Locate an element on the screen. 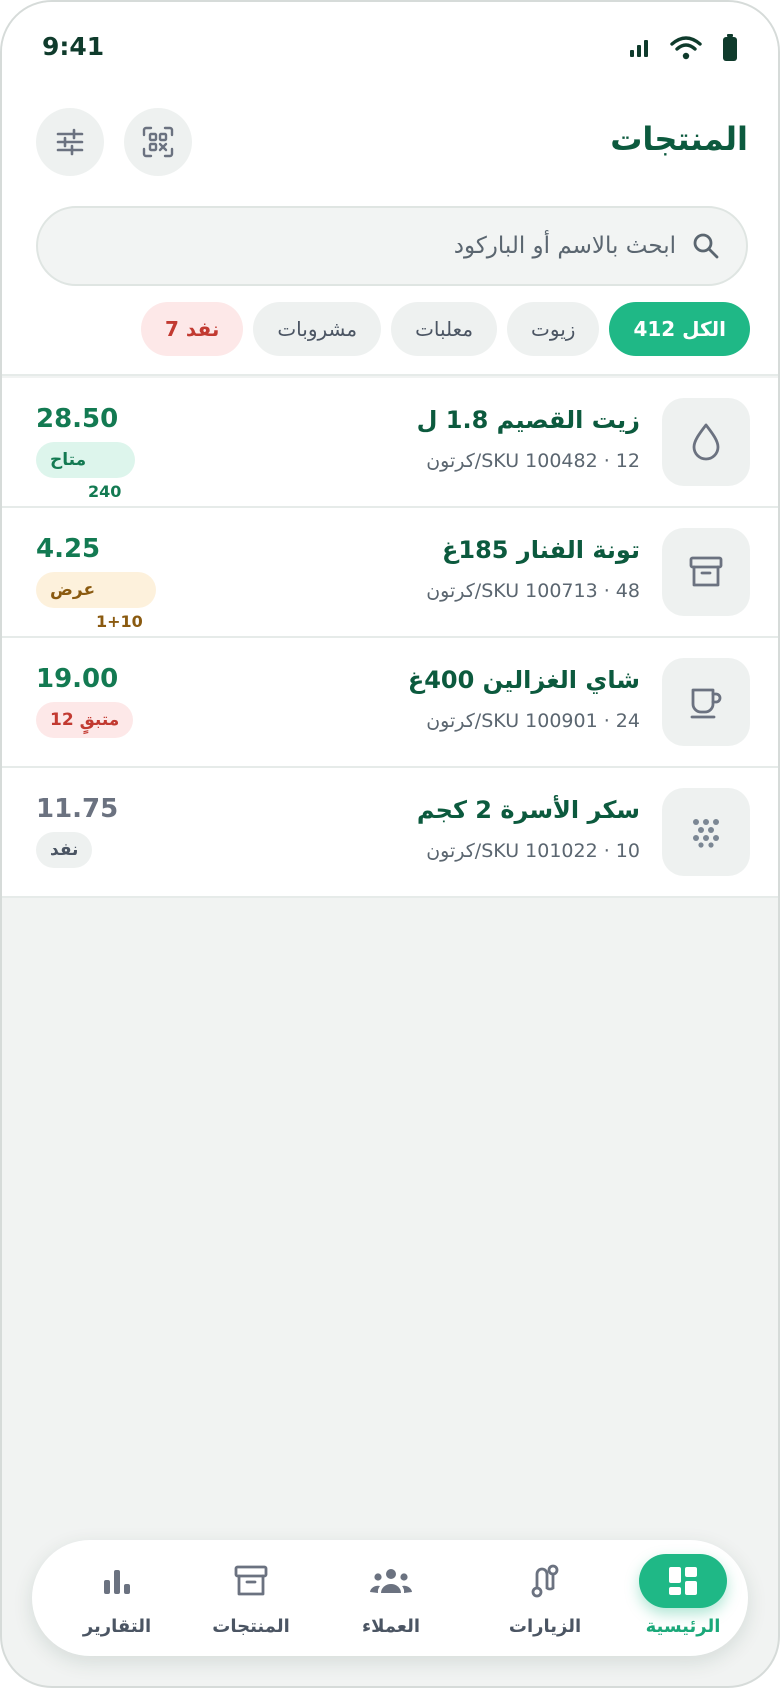 This screenshot has width=780, height=1688. low-stock-badge: متبقٍ 12 is located at coordinates (85, 720).